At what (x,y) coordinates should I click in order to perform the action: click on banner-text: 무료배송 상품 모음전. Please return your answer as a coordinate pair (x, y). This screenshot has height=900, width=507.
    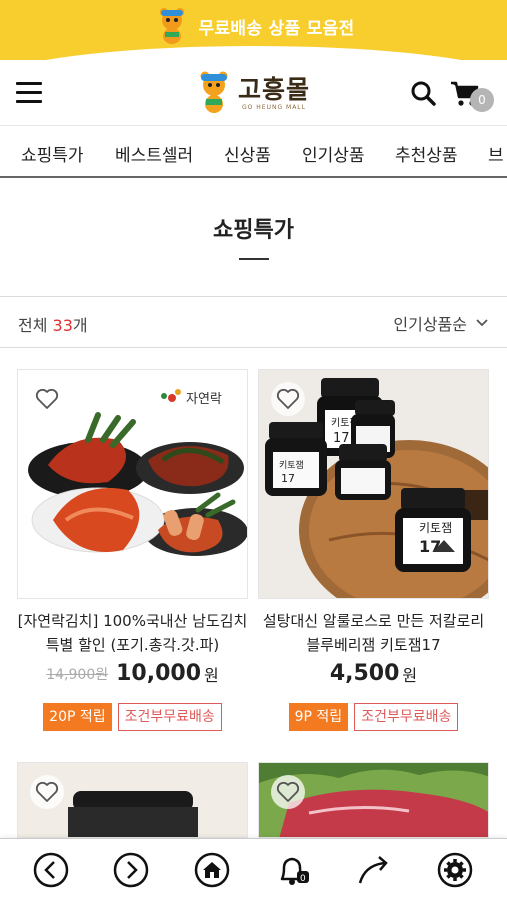
    Looking at the image, I should click on (276, 28).